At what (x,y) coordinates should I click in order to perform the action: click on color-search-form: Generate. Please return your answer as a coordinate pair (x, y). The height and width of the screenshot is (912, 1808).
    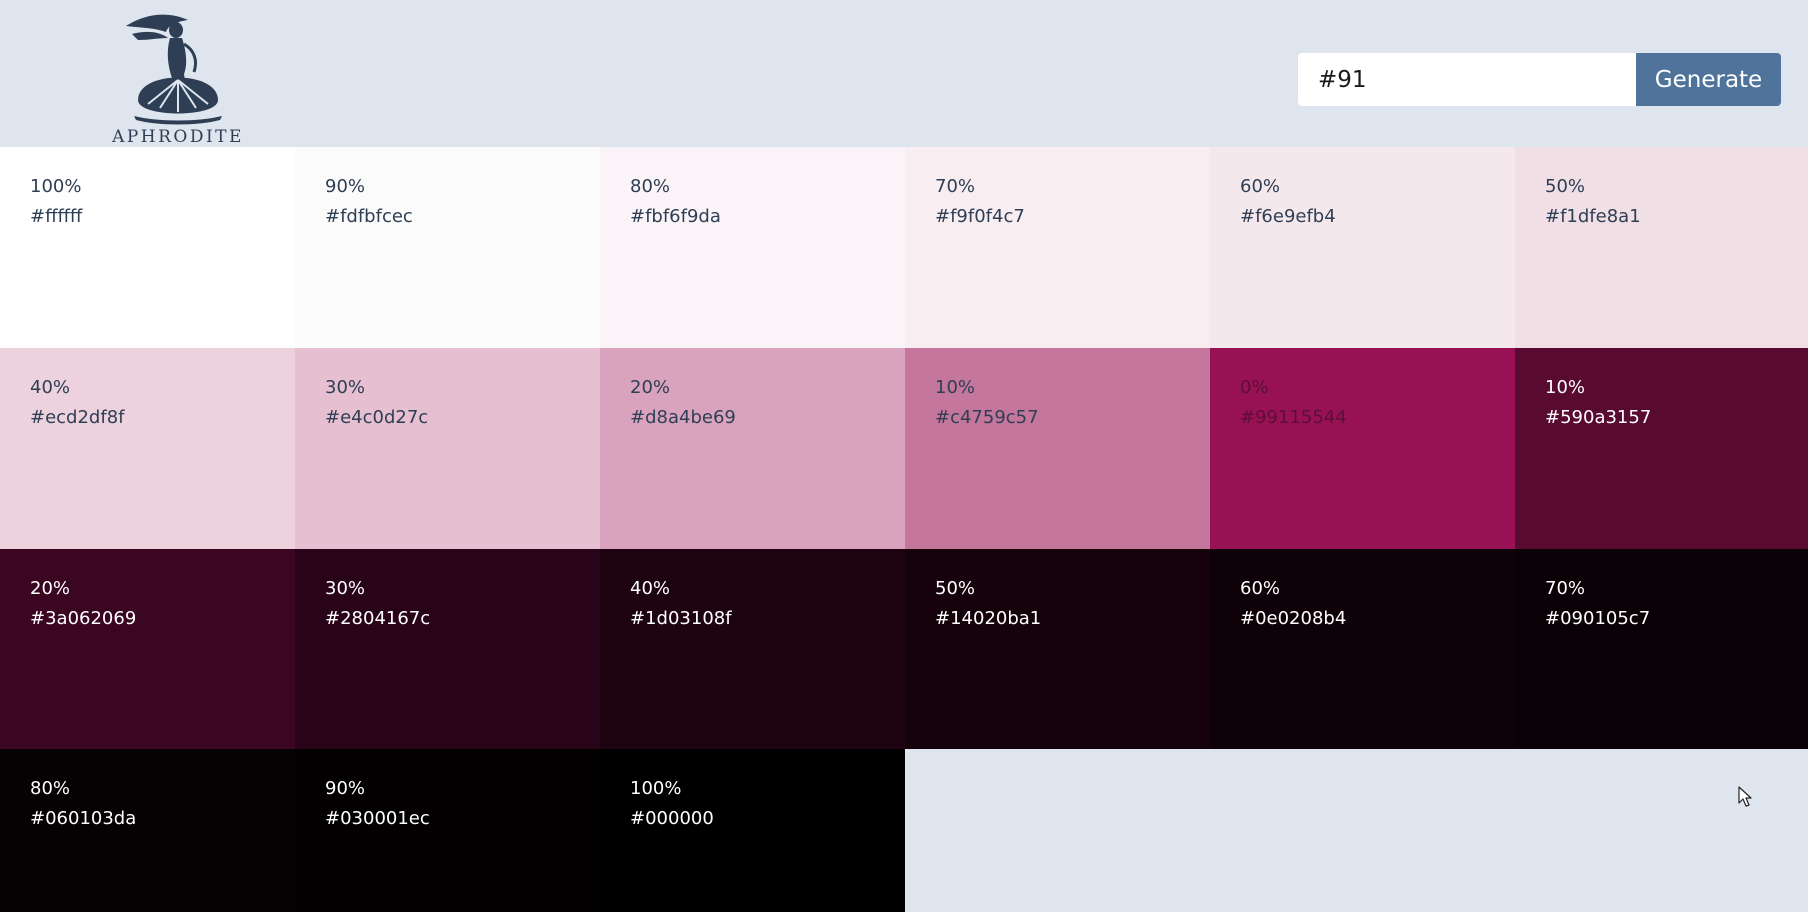
    Looking at the image, I should click on (1539, 79).